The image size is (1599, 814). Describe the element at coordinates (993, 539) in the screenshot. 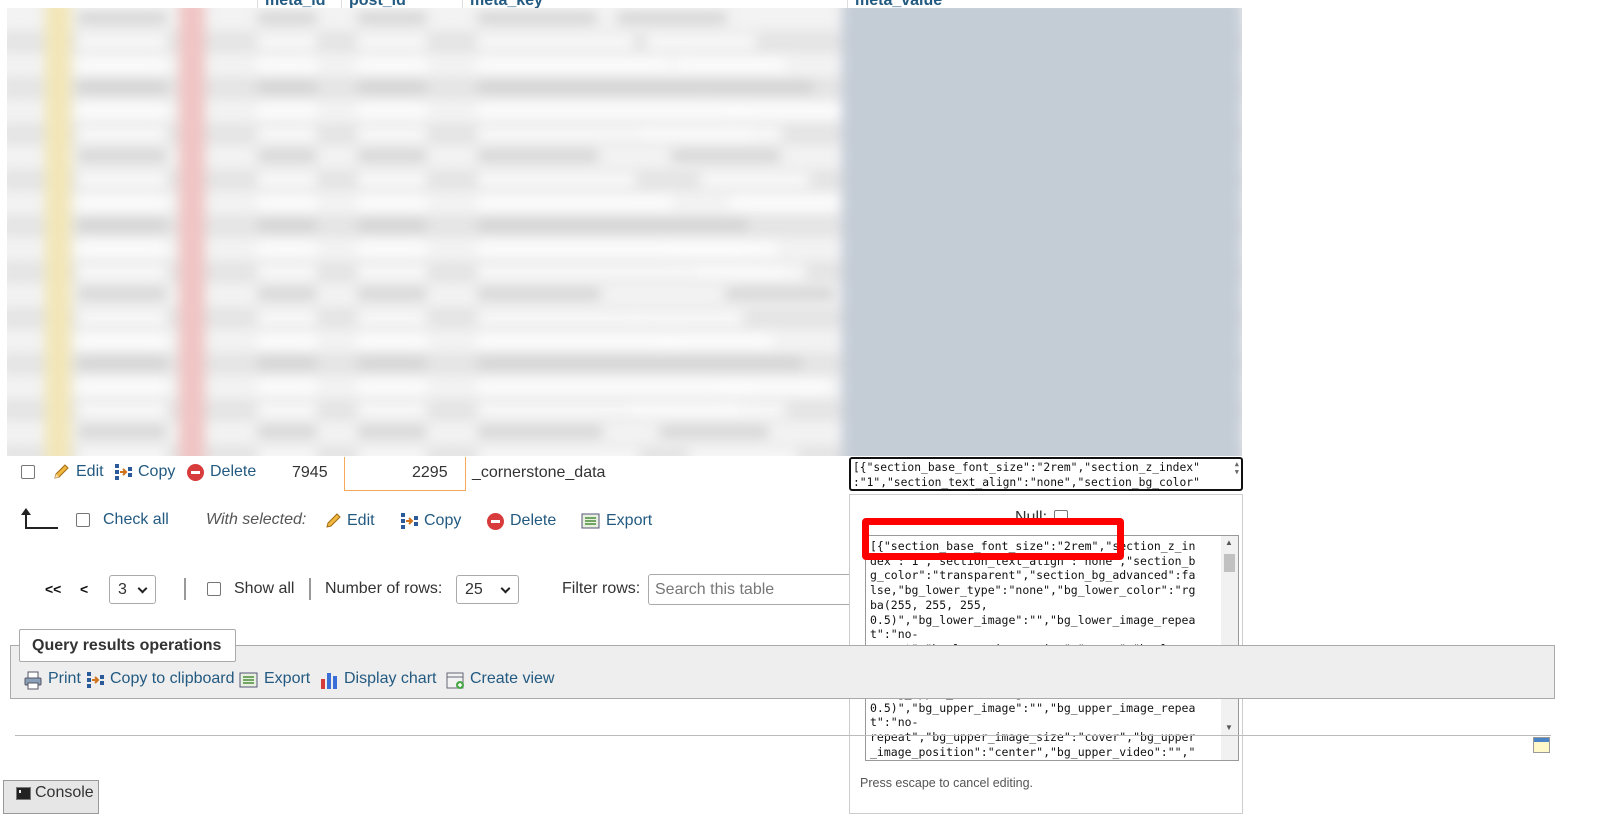

I see `highlight-box` at that location.